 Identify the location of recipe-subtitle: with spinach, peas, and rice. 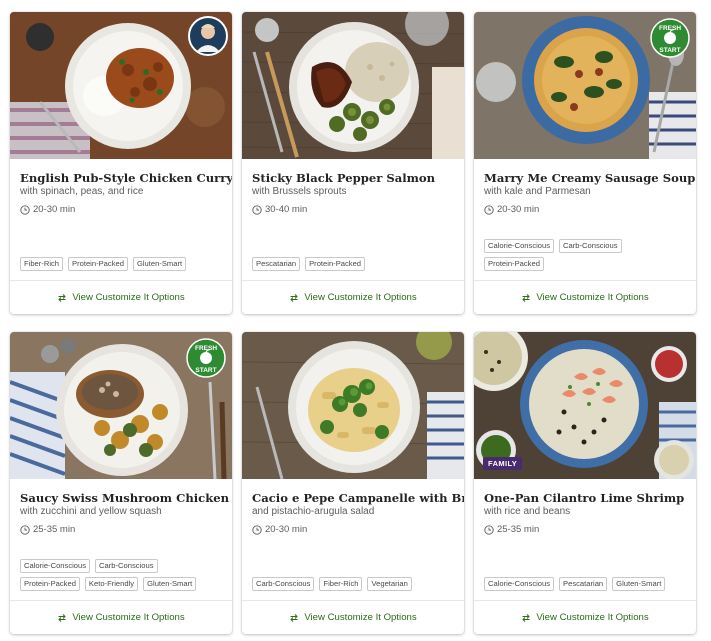
(82, 191).